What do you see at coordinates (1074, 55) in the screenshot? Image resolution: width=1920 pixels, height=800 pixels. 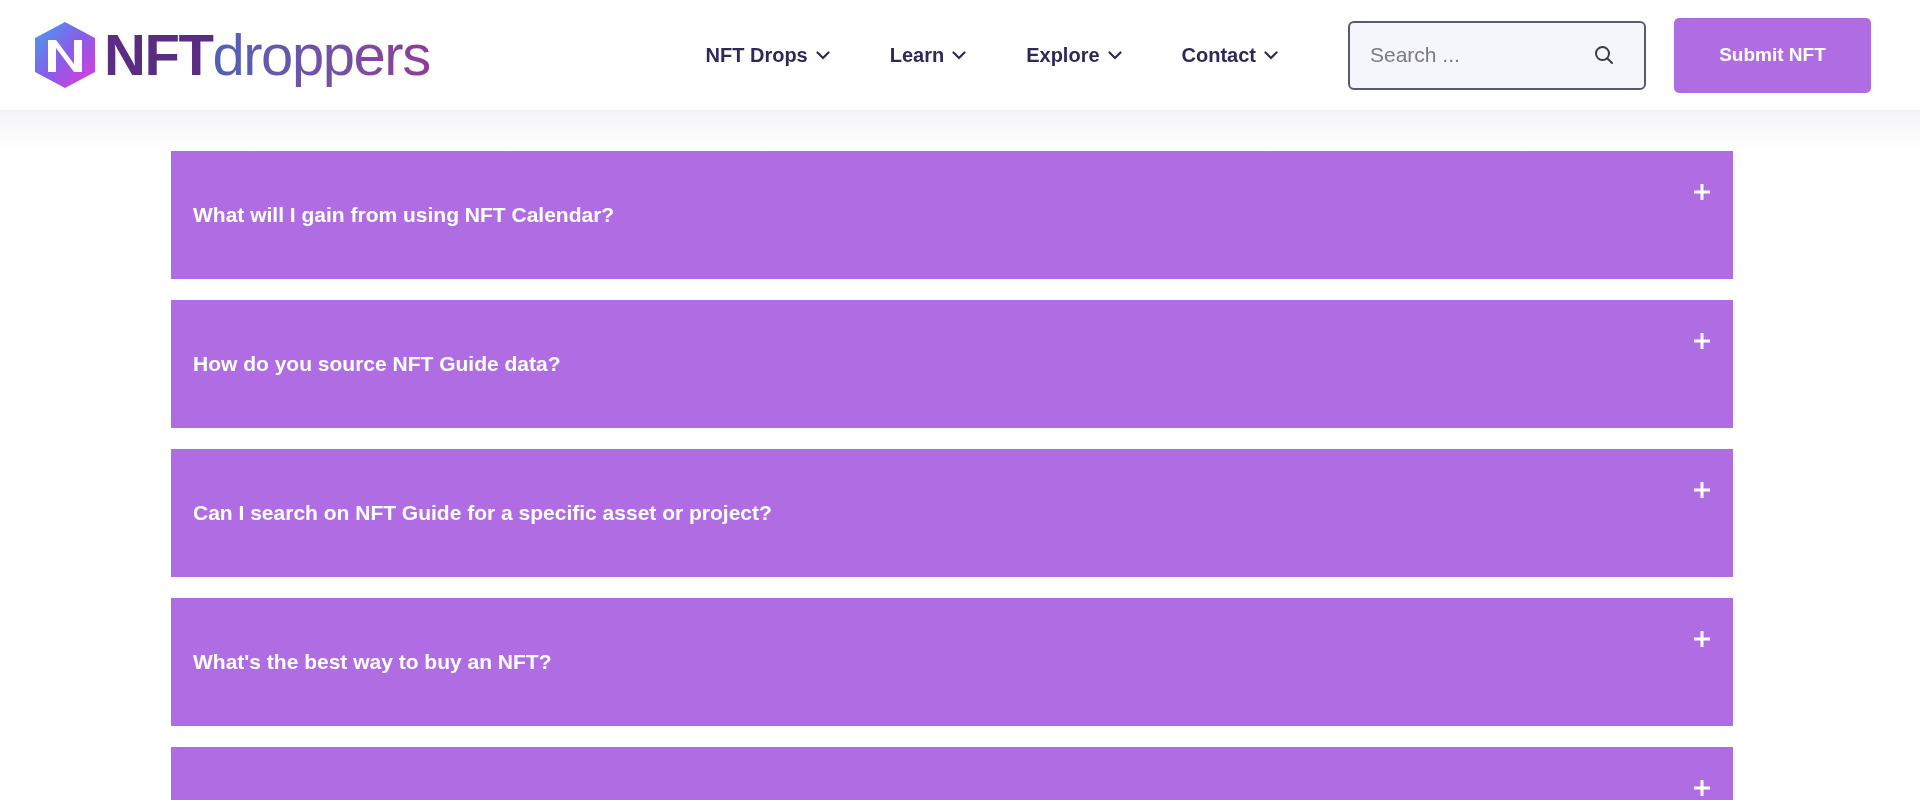 I see `nav-link: Explore` at bounding box center [1074, 55].